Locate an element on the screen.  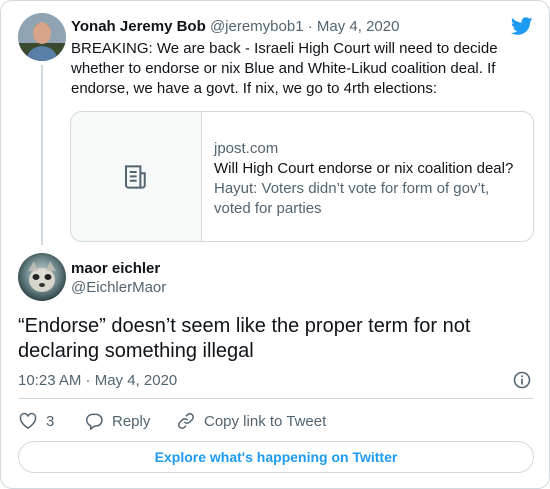
tweet-actions-bar: 3 Reply Copy link to Tweet is located at coordinates (172, 421).